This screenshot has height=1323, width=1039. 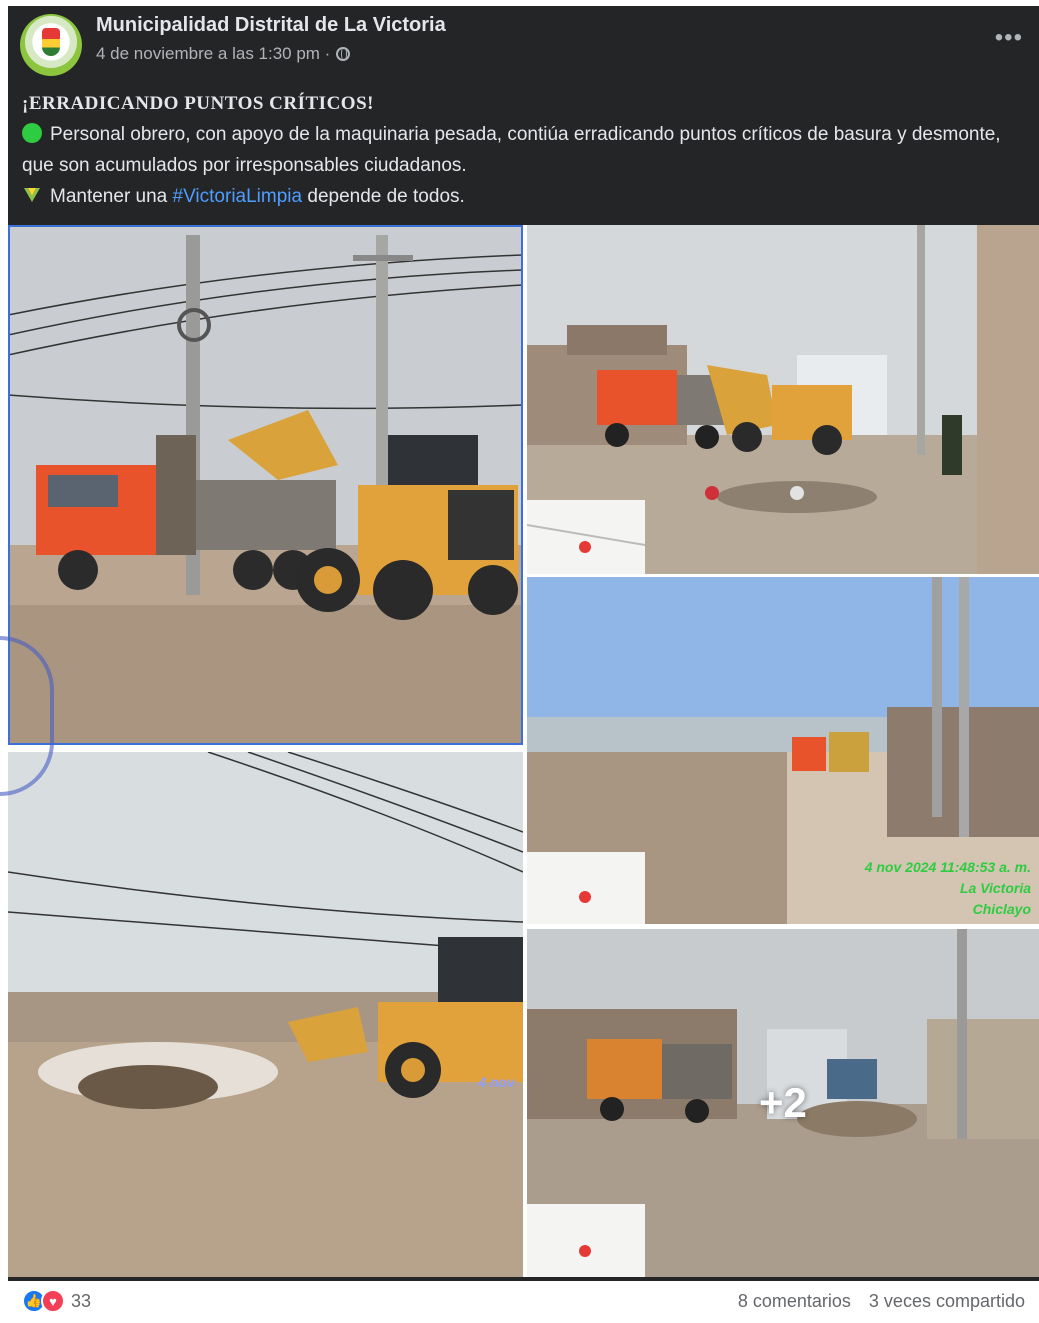 What do you see at coordinates (343, 54) in the screenshot?
I see `globe-icon` at bounding box center [343, 54].